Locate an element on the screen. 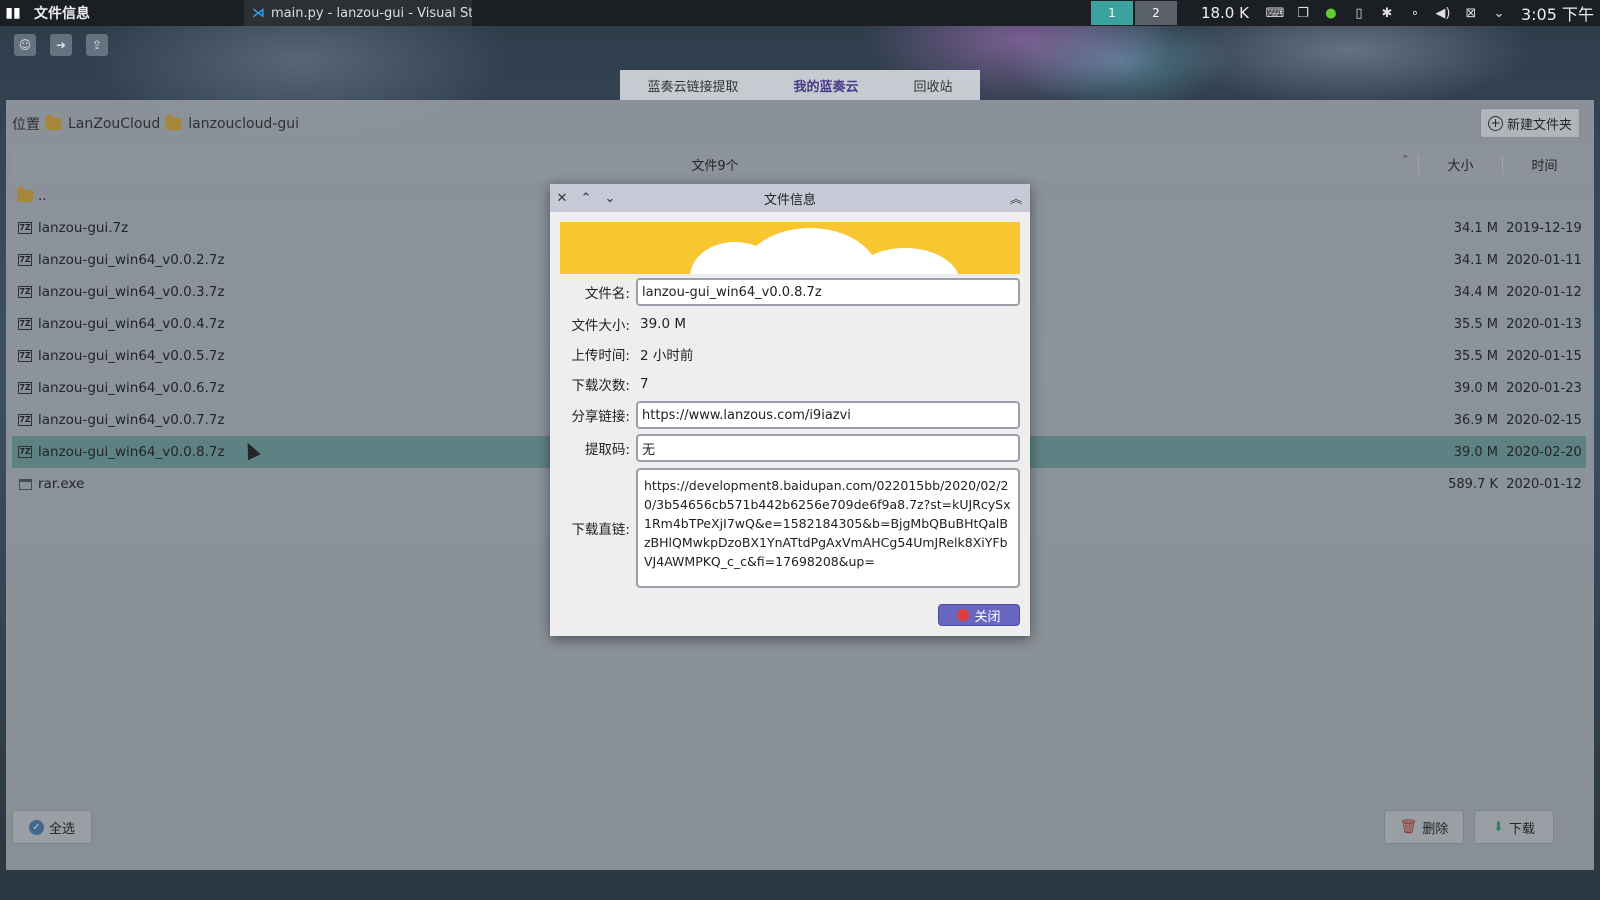  active-window-title: 文件信息 is located at coordinates (62, 14).